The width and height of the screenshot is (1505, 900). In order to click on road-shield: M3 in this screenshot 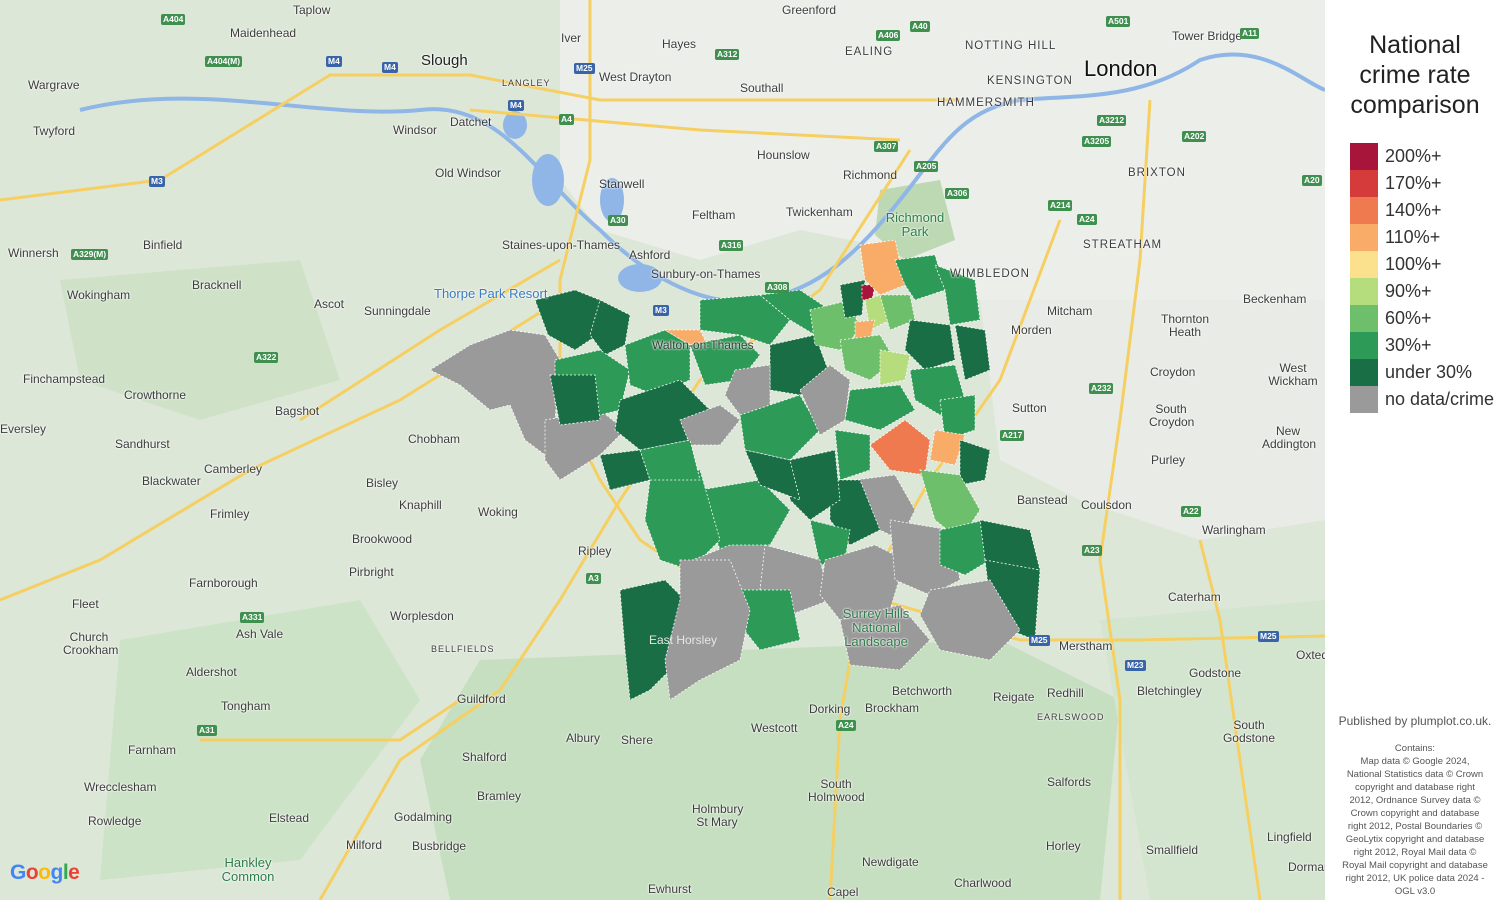, I will do `click(661, 310)`.